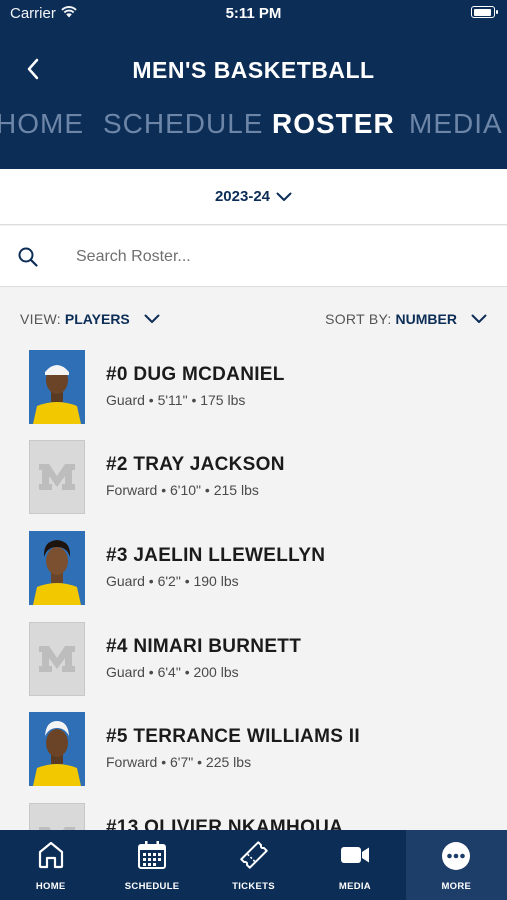 The width and height of the screenshot is (507, 900). I want to click on filter-row: VIEW: PLAYERS SORT BY: NUMBER, so click(253, 319).